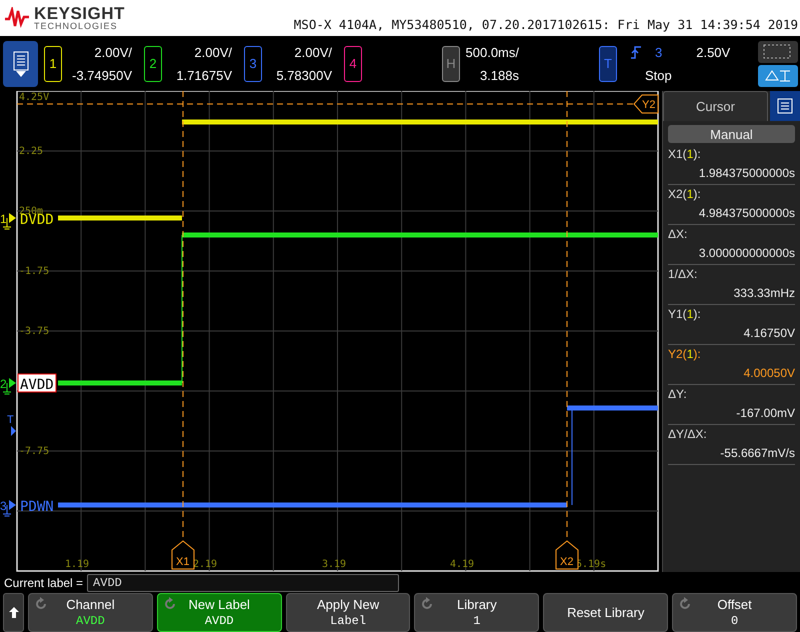 The width and height of the screenshot is (800, 632). I want to click on softkey-button: Reset Library, so click(605, 612).